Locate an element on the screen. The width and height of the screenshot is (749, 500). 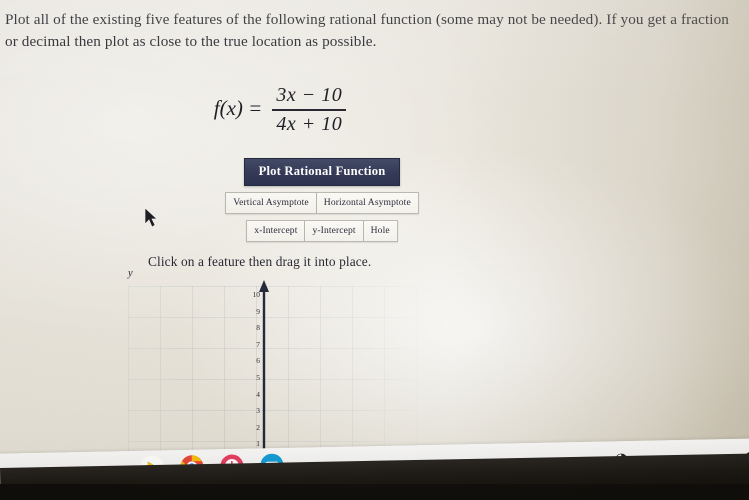
y-tick-label: 6 is located at coordinates (258, 361).